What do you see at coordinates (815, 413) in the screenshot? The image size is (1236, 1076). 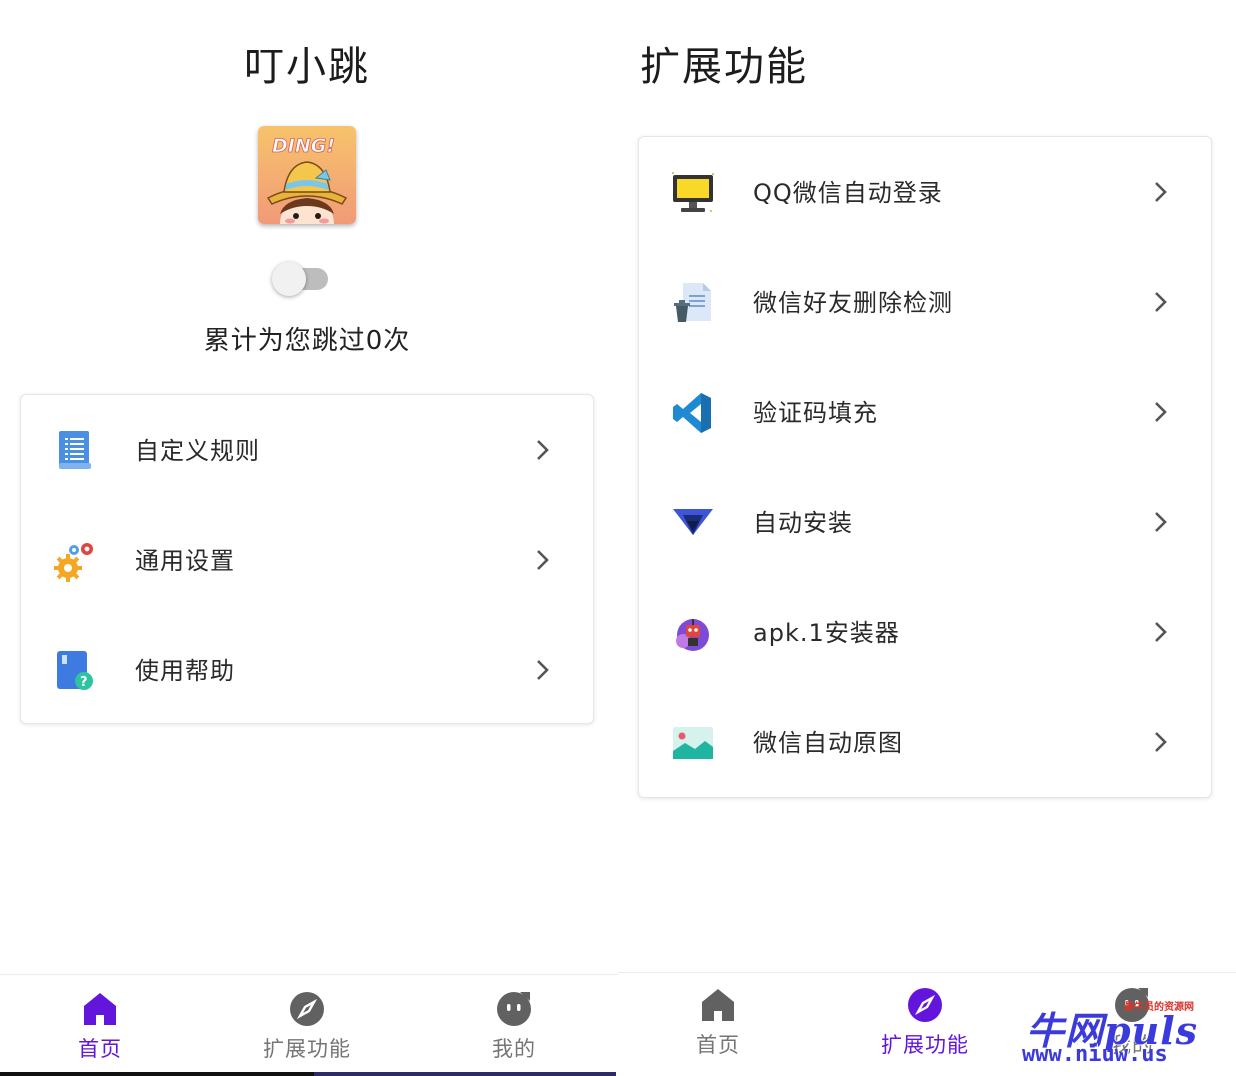 I see `menu-item-label: 验证码填充` at bounding box center [815, 413].